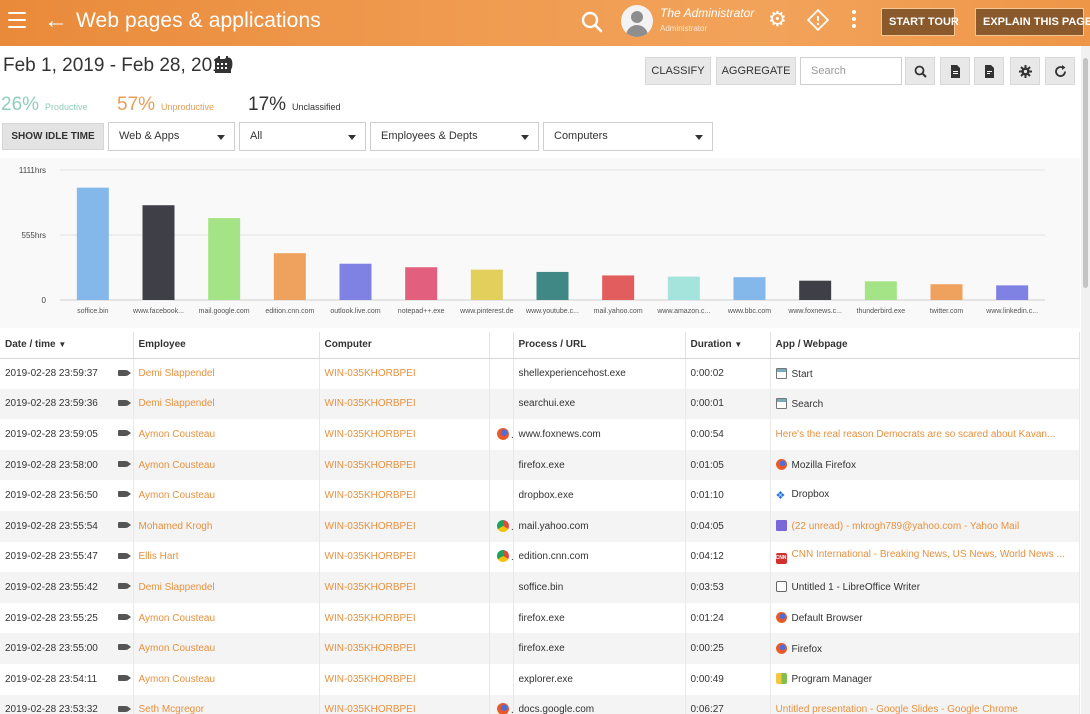 The image size is (1090, 714). Describe the element at coordinates (854, 20) in the screenshot. I see `more-options-icon` at that location.